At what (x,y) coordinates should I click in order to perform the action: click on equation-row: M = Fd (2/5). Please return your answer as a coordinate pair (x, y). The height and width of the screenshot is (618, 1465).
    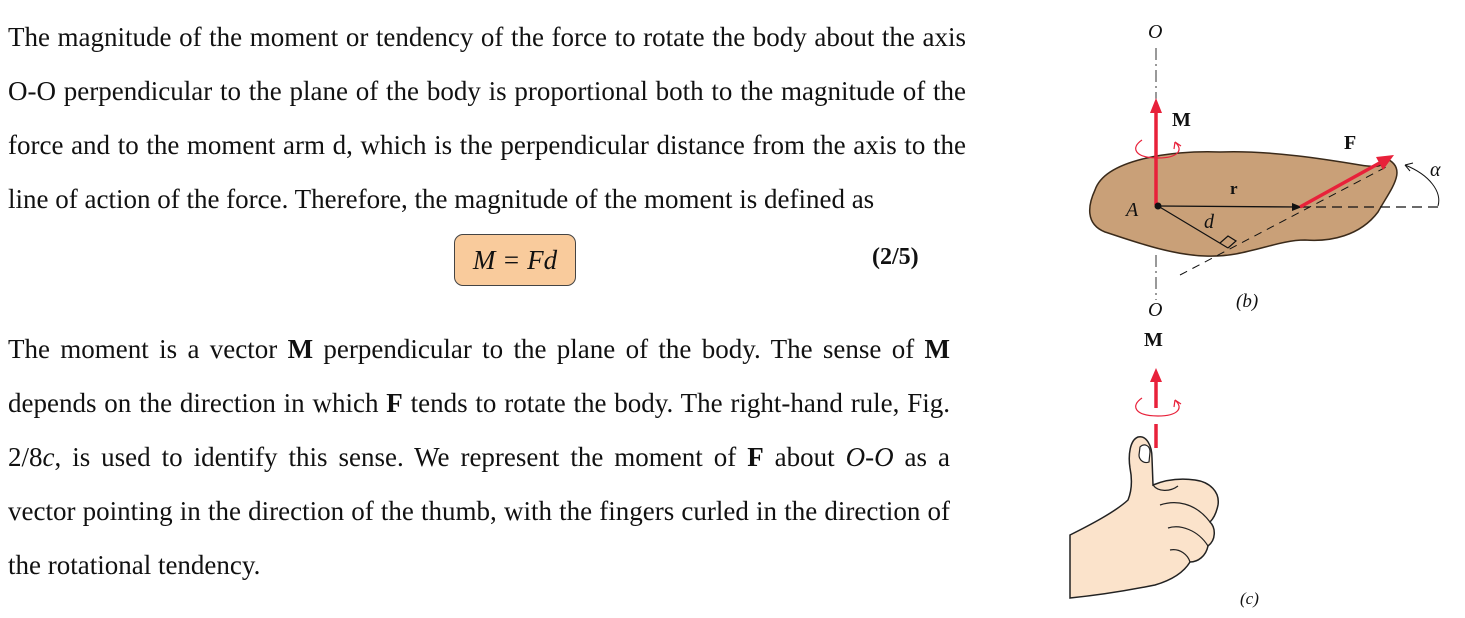
    Looking at the image, I should click on (487, 268).